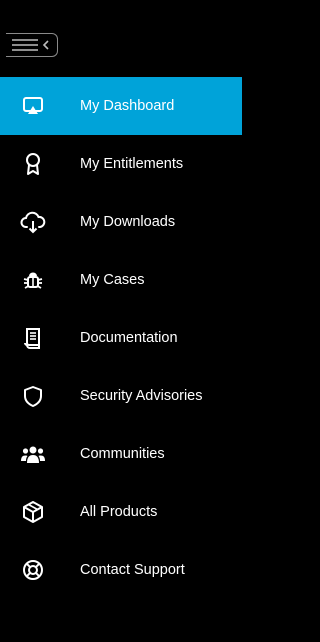  I want to click on sidebar-item-label: My Downloads, so click(128, 221).